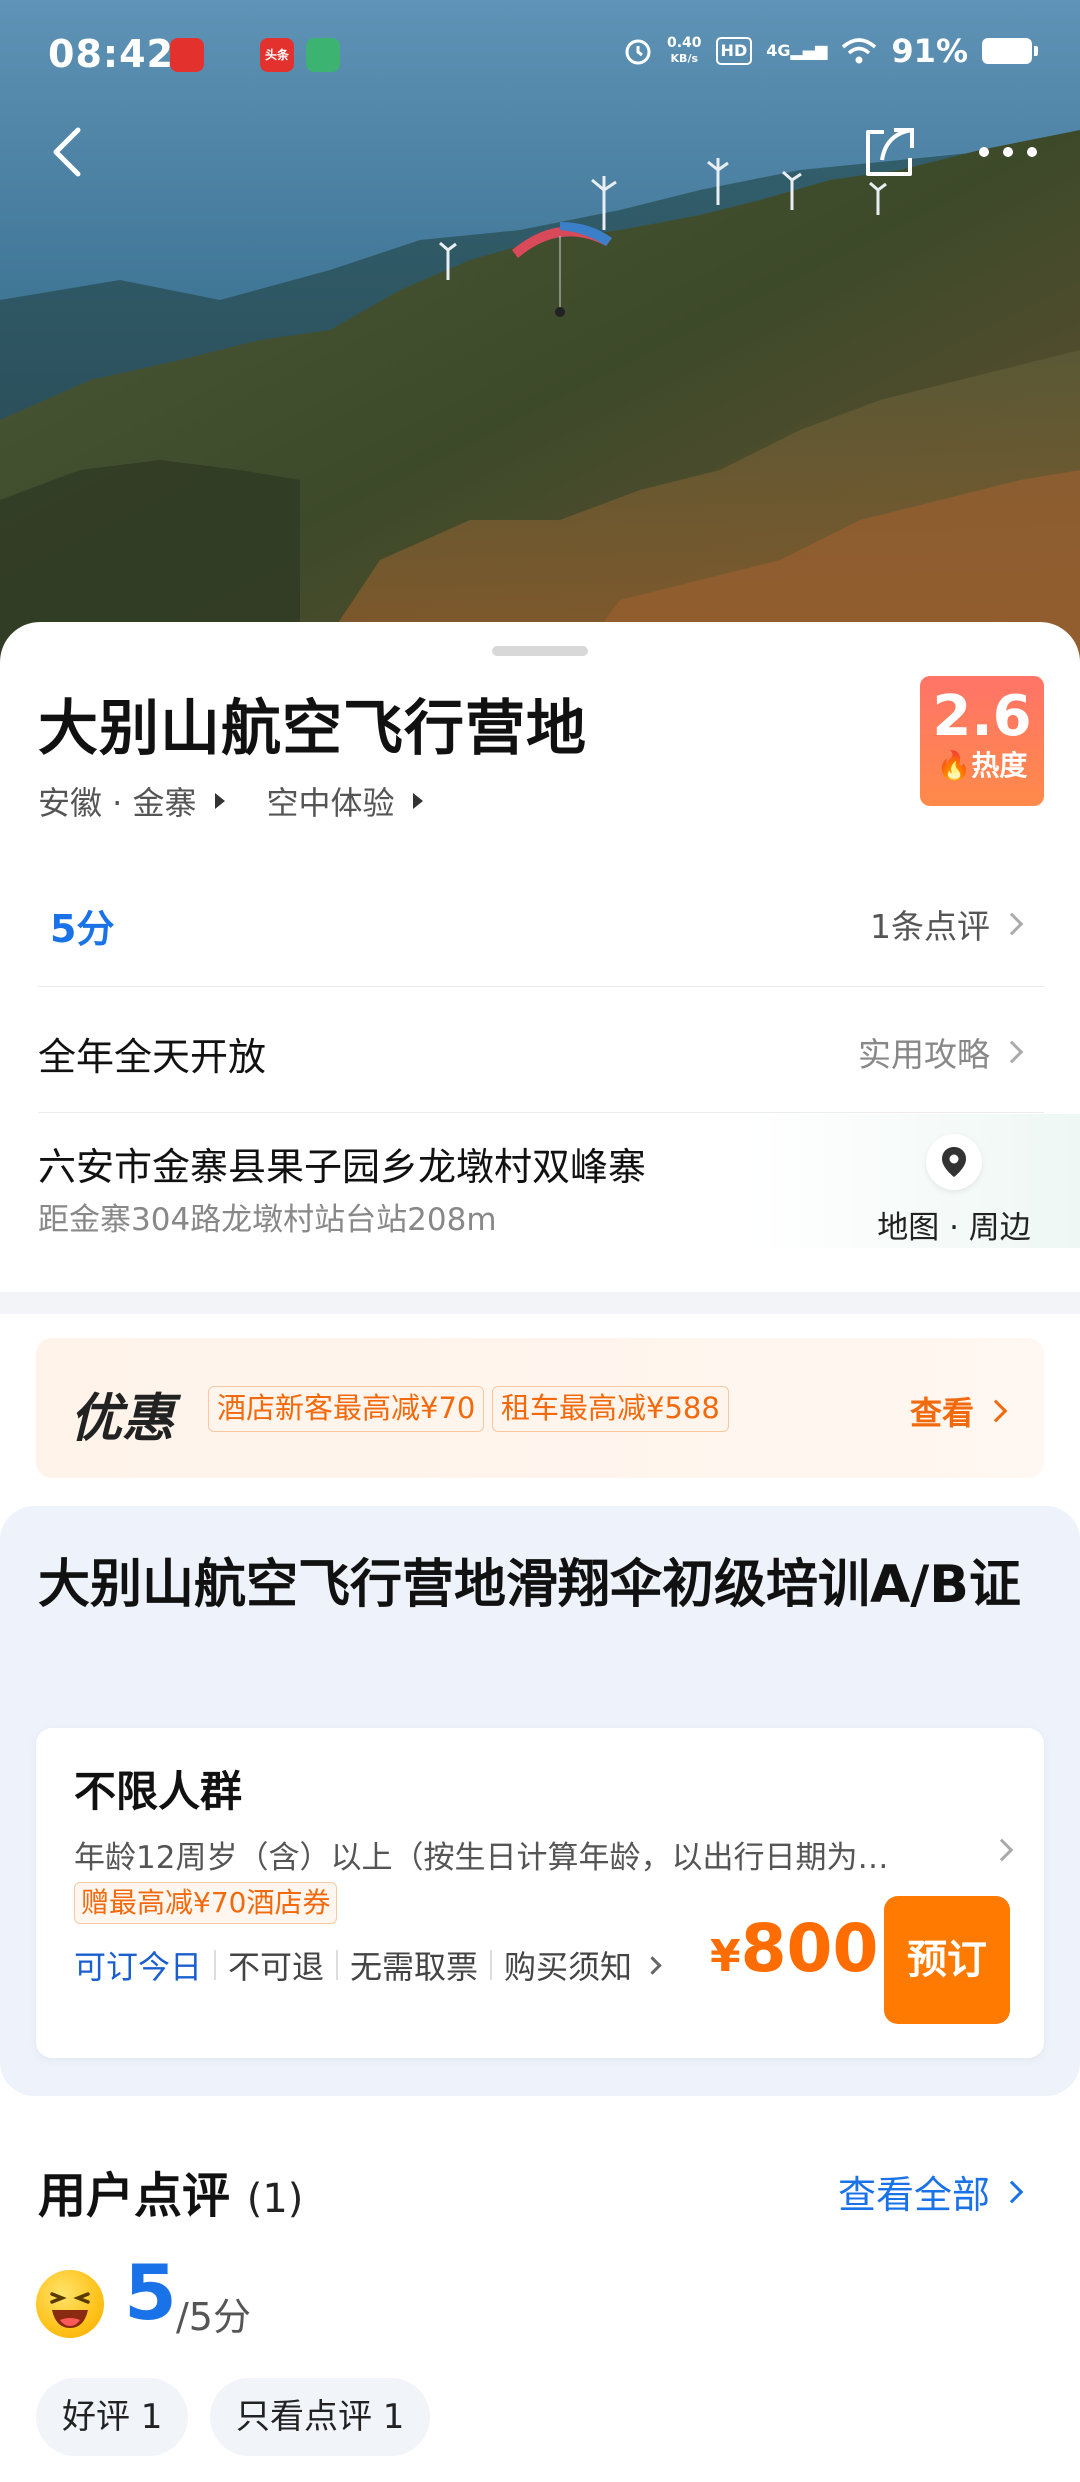  I want to click on status-time: 08:42, so click(111, 54).